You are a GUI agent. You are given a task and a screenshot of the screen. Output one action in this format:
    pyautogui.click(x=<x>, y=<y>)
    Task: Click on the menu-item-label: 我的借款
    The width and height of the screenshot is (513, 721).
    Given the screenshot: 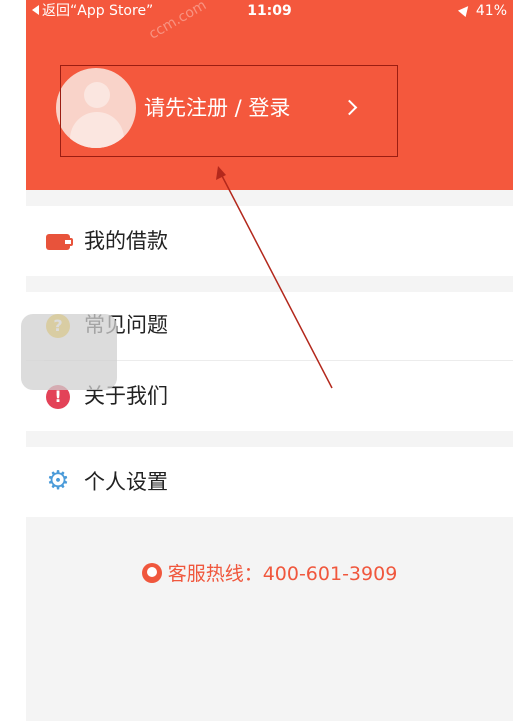 What is the action you would take?
    pyautogui.click(x=126, y=241)
    